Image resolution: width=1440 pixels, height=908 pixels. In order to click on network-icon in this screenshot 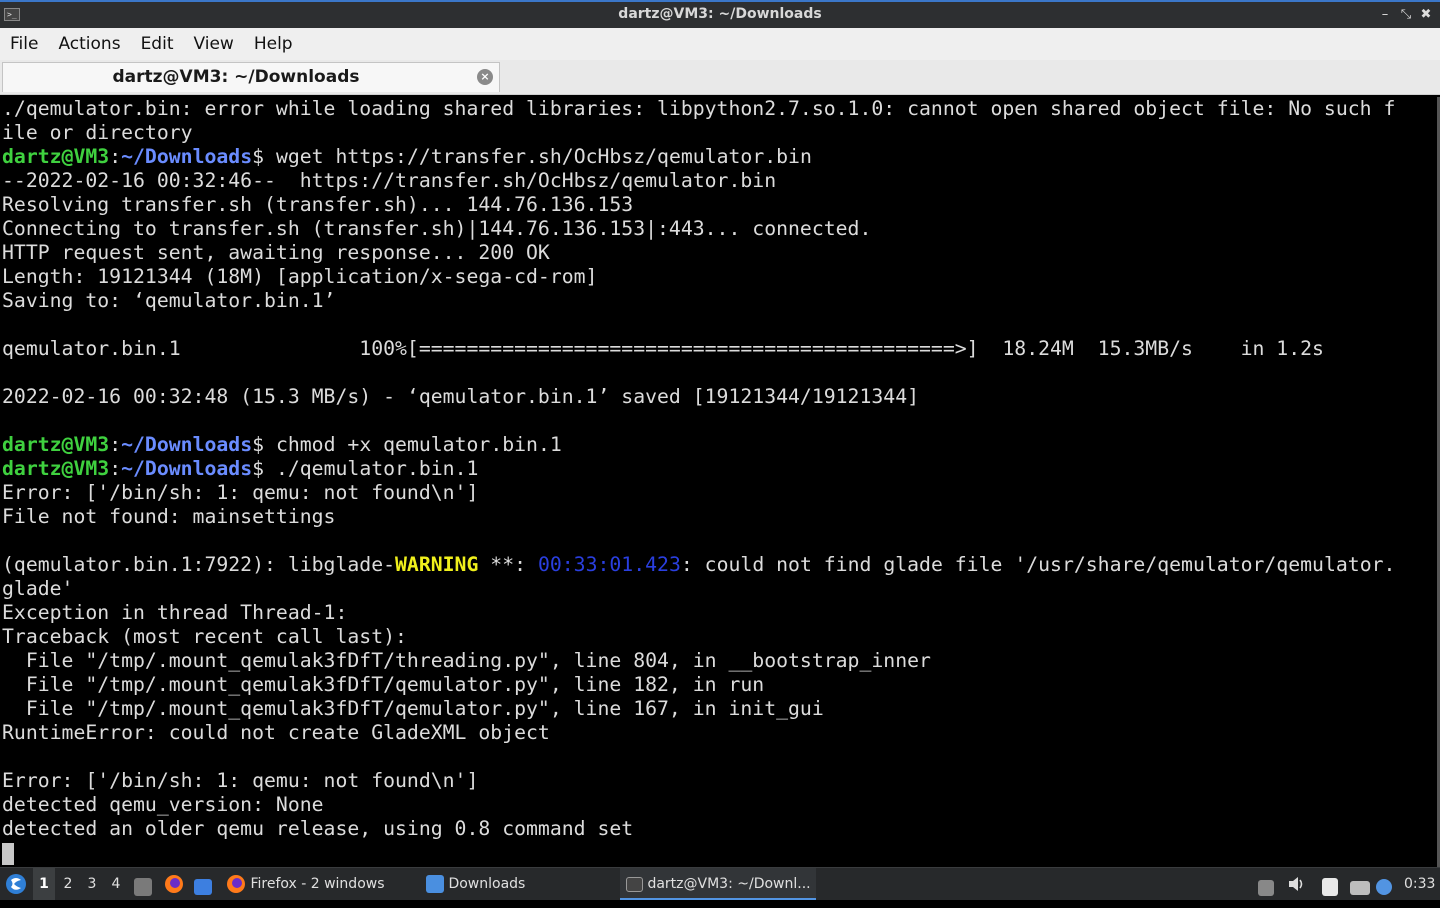, I will do `click(1360, 884)`.